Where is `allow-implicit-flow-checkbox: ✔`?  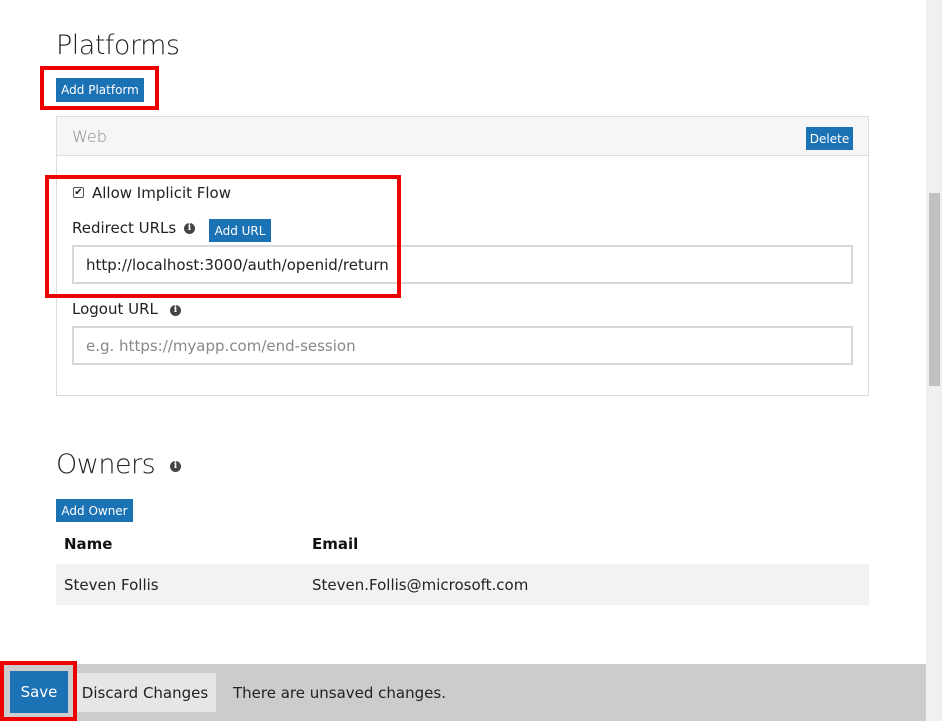 allow-implicit-flow-checkbox: ✔ is located at coordinates (78, 192).